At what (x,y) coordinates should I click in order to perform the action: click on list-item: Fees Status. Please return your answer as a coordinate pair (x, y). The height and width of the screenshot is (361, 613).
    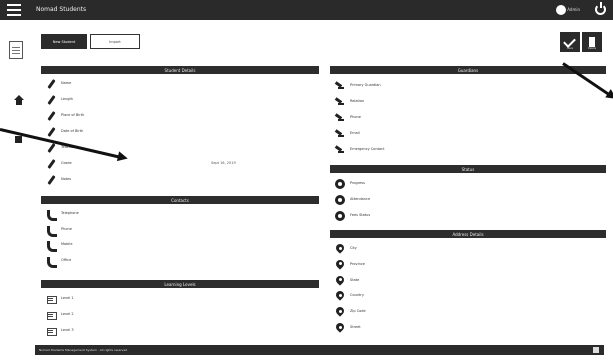
    Looking at the image, I should click on (468, 216).